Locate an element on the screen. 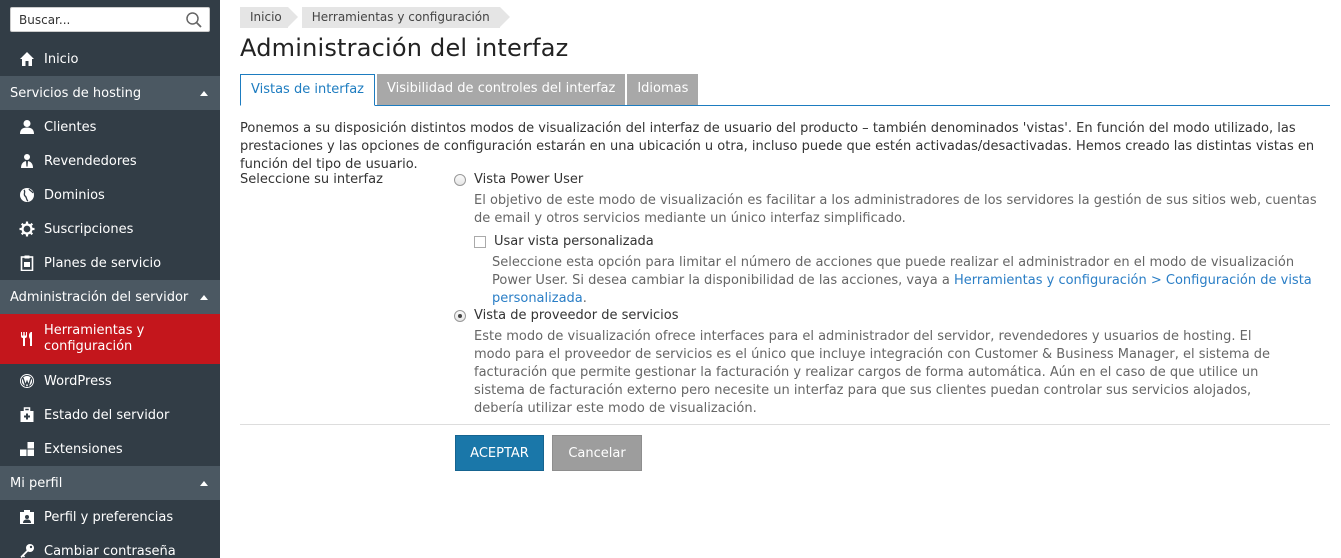  sidebar-item-clientes: Clientes is located at coordinates (110, 127).